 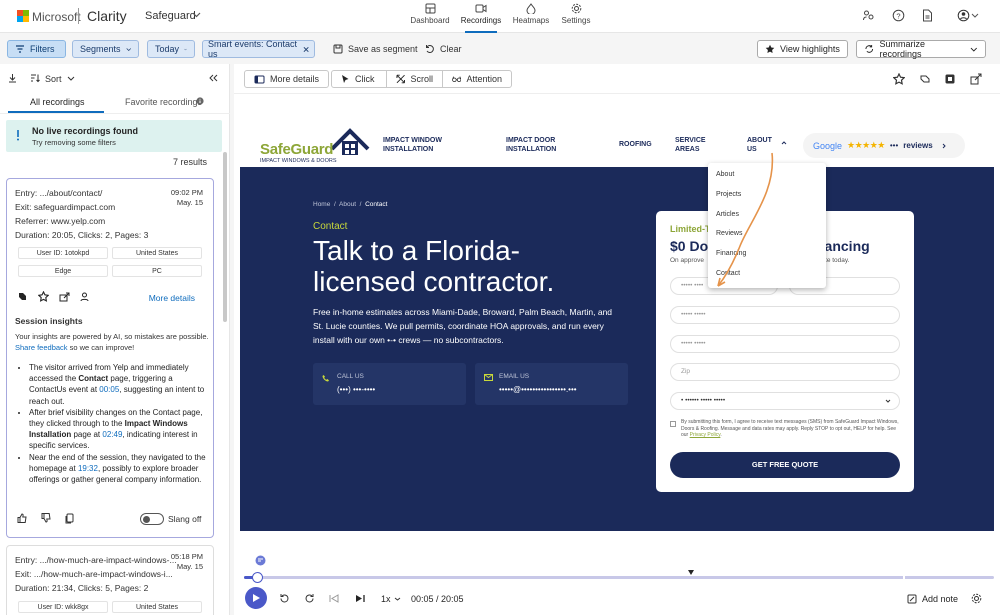 I want to click on sort-label: Sort, so click(x=53, y=79).